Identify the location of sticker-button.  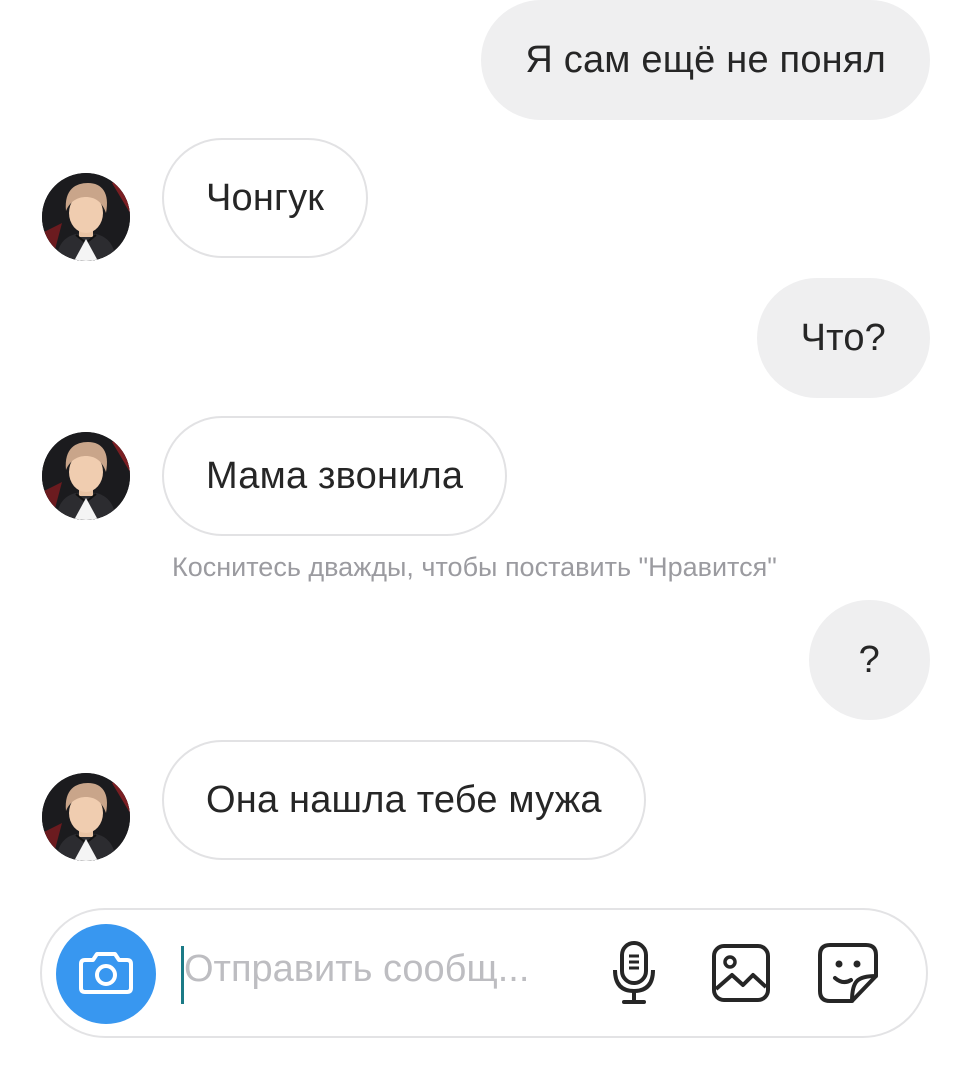
(848, 975).